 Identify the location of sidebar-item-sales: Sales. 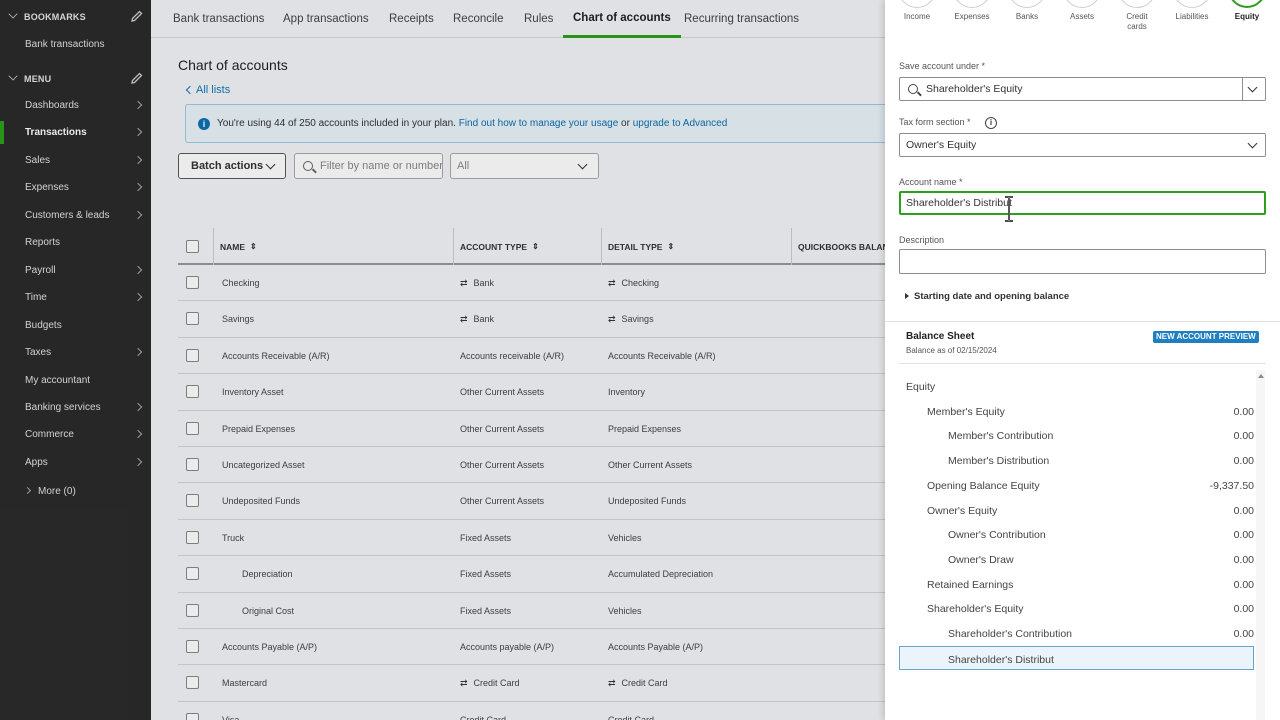
(75, 160).